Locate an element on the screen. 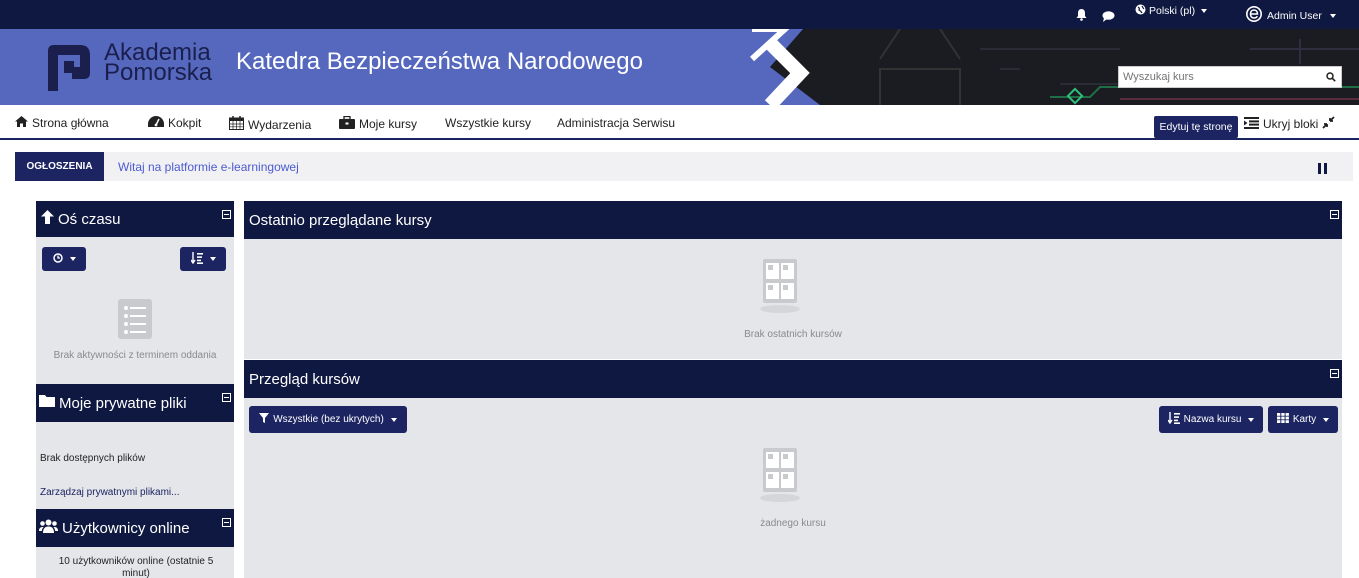 Image resolution: width=1359 pixels, height=578 pixels. view-label: Karty is located at coordinates (1304, 419).